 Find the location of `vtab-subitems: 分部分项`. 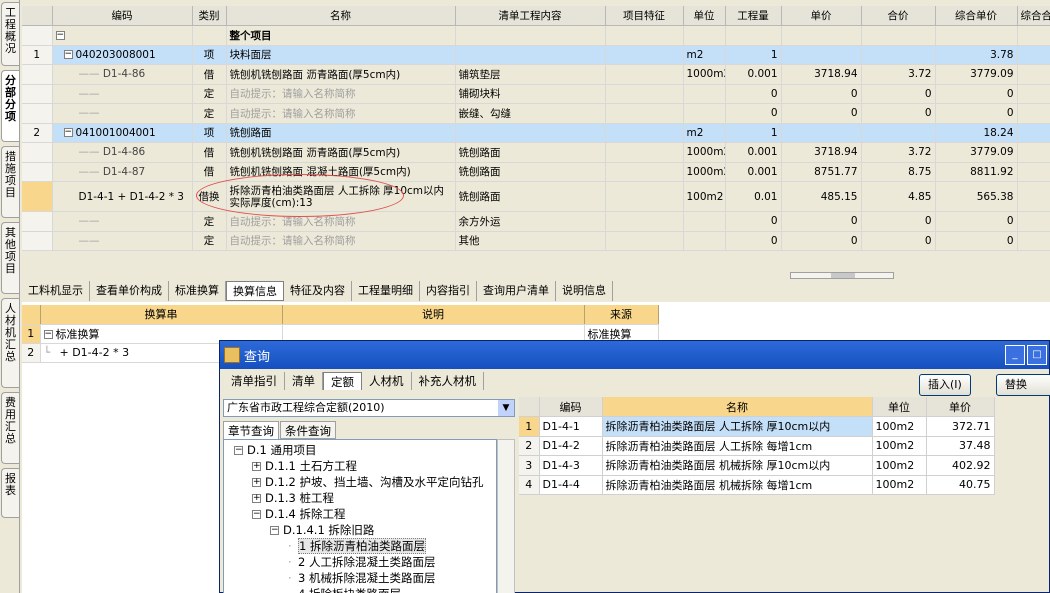

vtab-subitems: 分部分项 is located at coordinates (10, 106).